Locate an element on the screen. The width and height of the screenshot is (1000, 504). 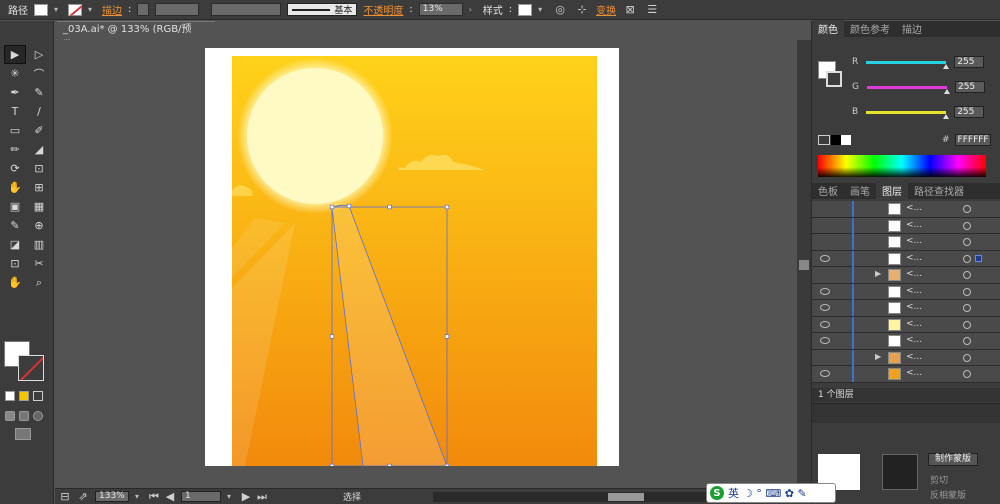
sun is located at coordinates (315, 136).